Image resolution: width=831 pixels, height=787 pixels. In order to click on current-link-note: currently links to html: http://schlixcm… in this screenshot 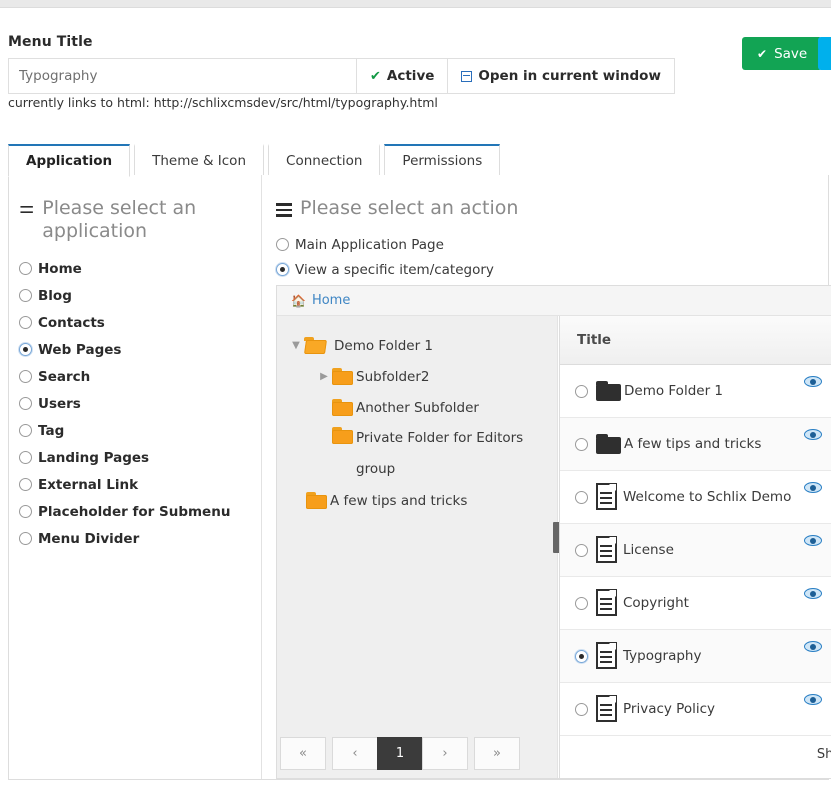, I will do `click(223, 102)`.